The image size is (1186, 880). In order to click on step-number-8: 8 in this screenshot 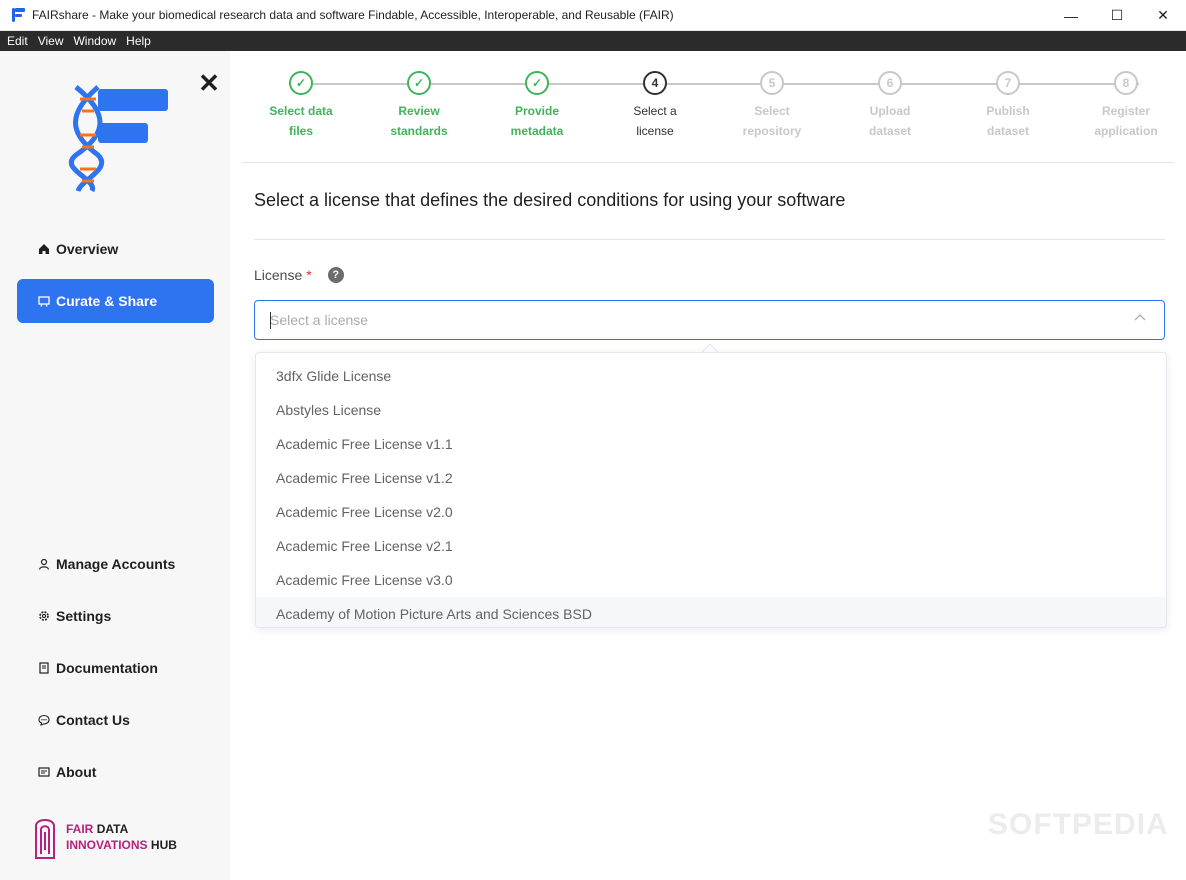, I will do `click(1126, 83)`.